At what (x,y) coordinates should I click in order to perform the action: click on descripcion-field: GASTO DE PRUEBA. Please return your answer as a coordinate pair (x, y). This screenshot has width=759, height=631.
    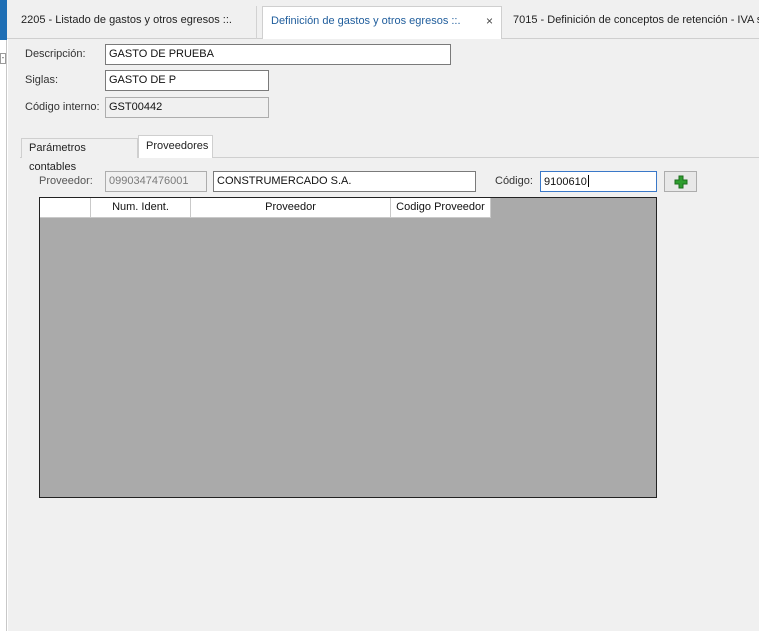
    Looking at the image, I should click on (278, 54).